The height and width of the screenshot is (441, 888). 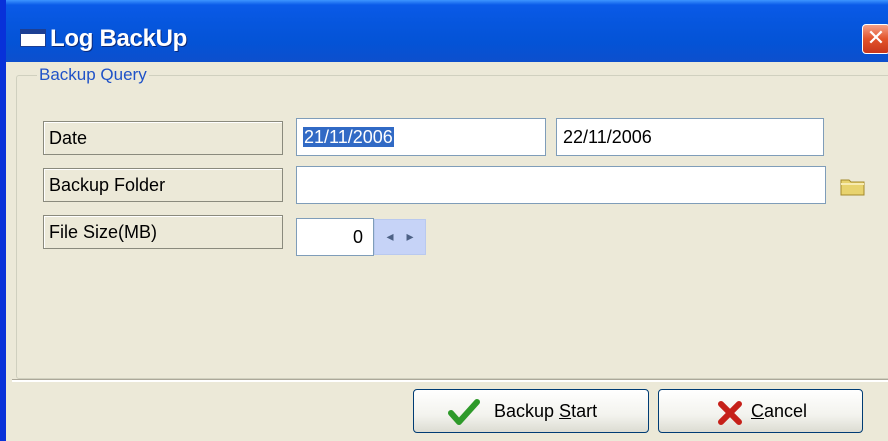 What do you see at coordinates (410, 237) in the screenshot?
I see `spin-increase-icon: ▸` at bounding box center [410, 237].